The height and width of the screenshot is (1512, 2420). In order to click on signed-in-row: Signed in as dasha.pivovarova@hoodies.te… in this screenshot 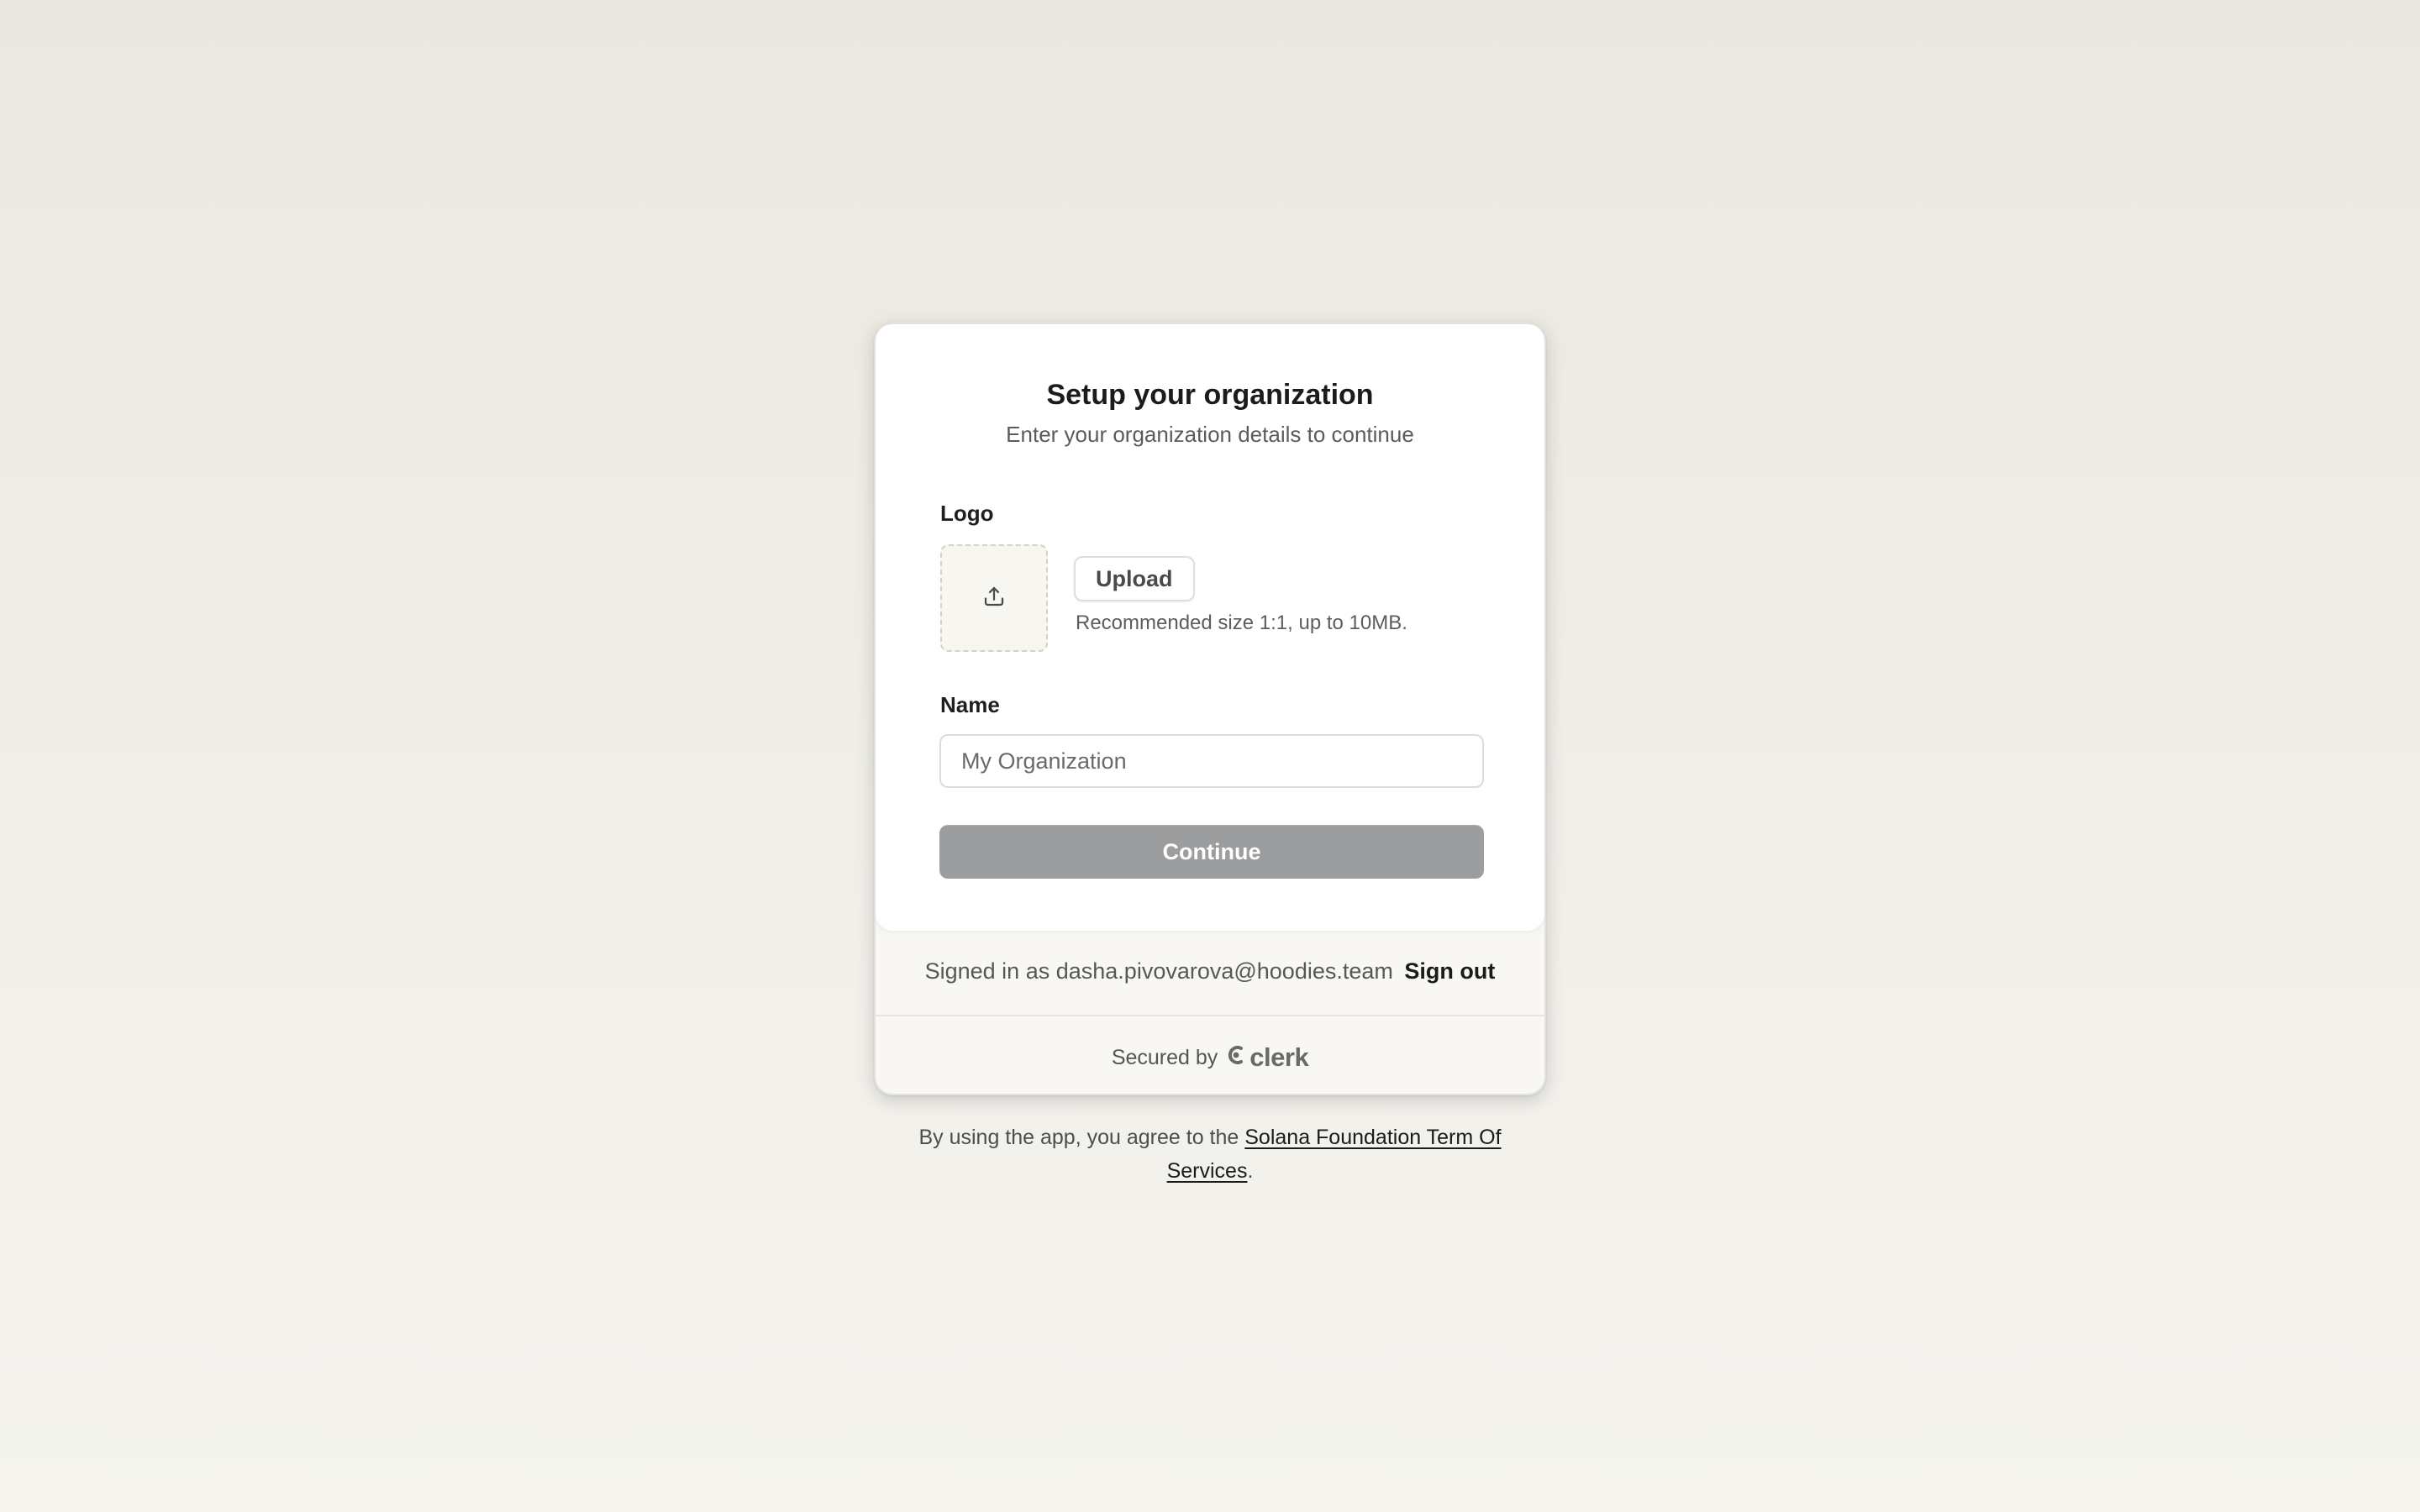, I will do `click(1210, 971)`.